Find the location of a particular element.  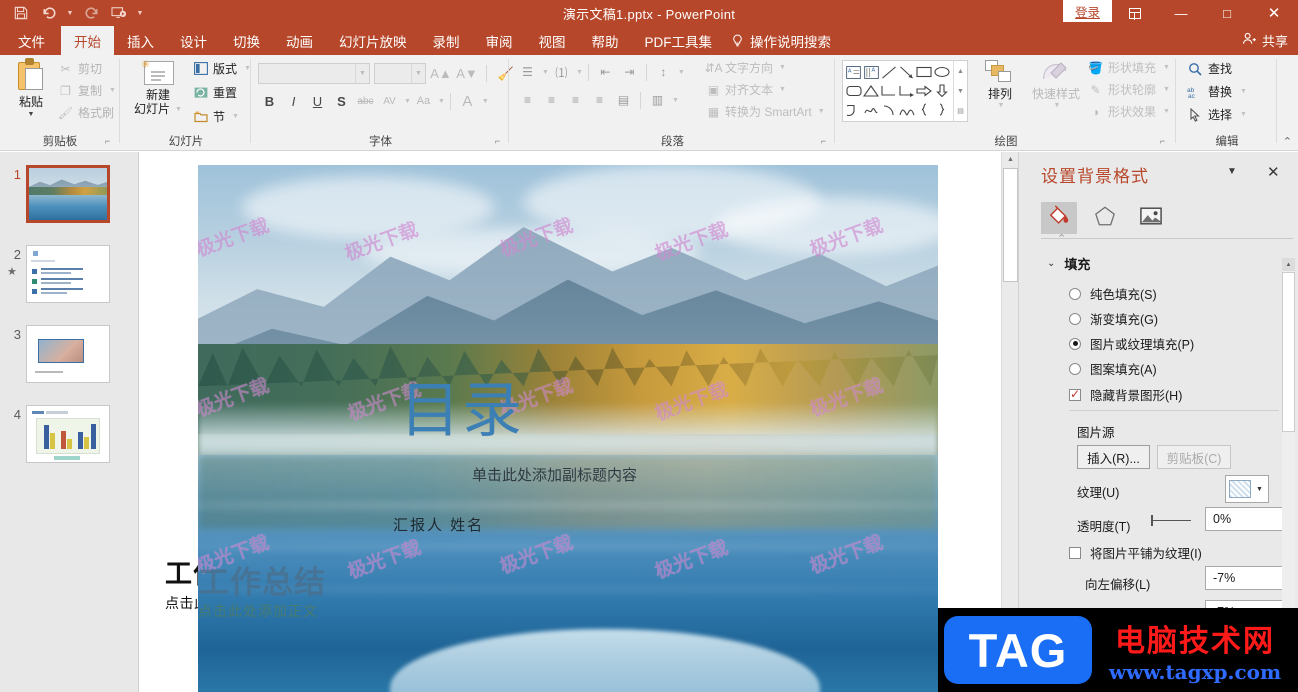

clipboard-picture-button: 剪贴板(C) is located at coordinates (1194, 457).